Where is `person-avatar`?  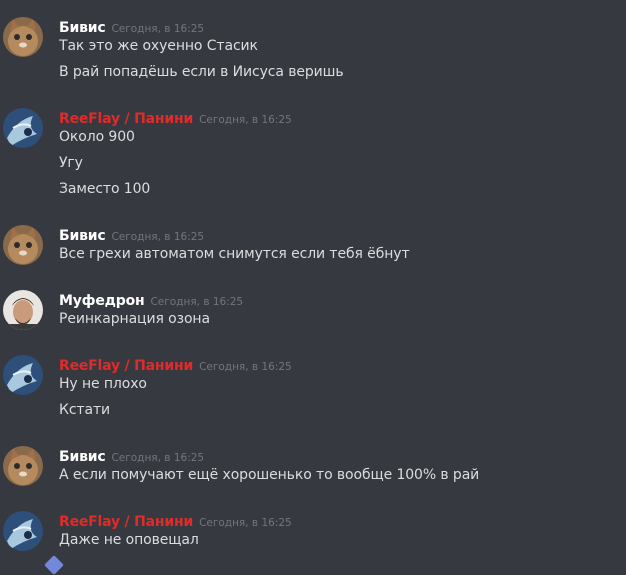
person-avatar is located at coordinates (23, 310).